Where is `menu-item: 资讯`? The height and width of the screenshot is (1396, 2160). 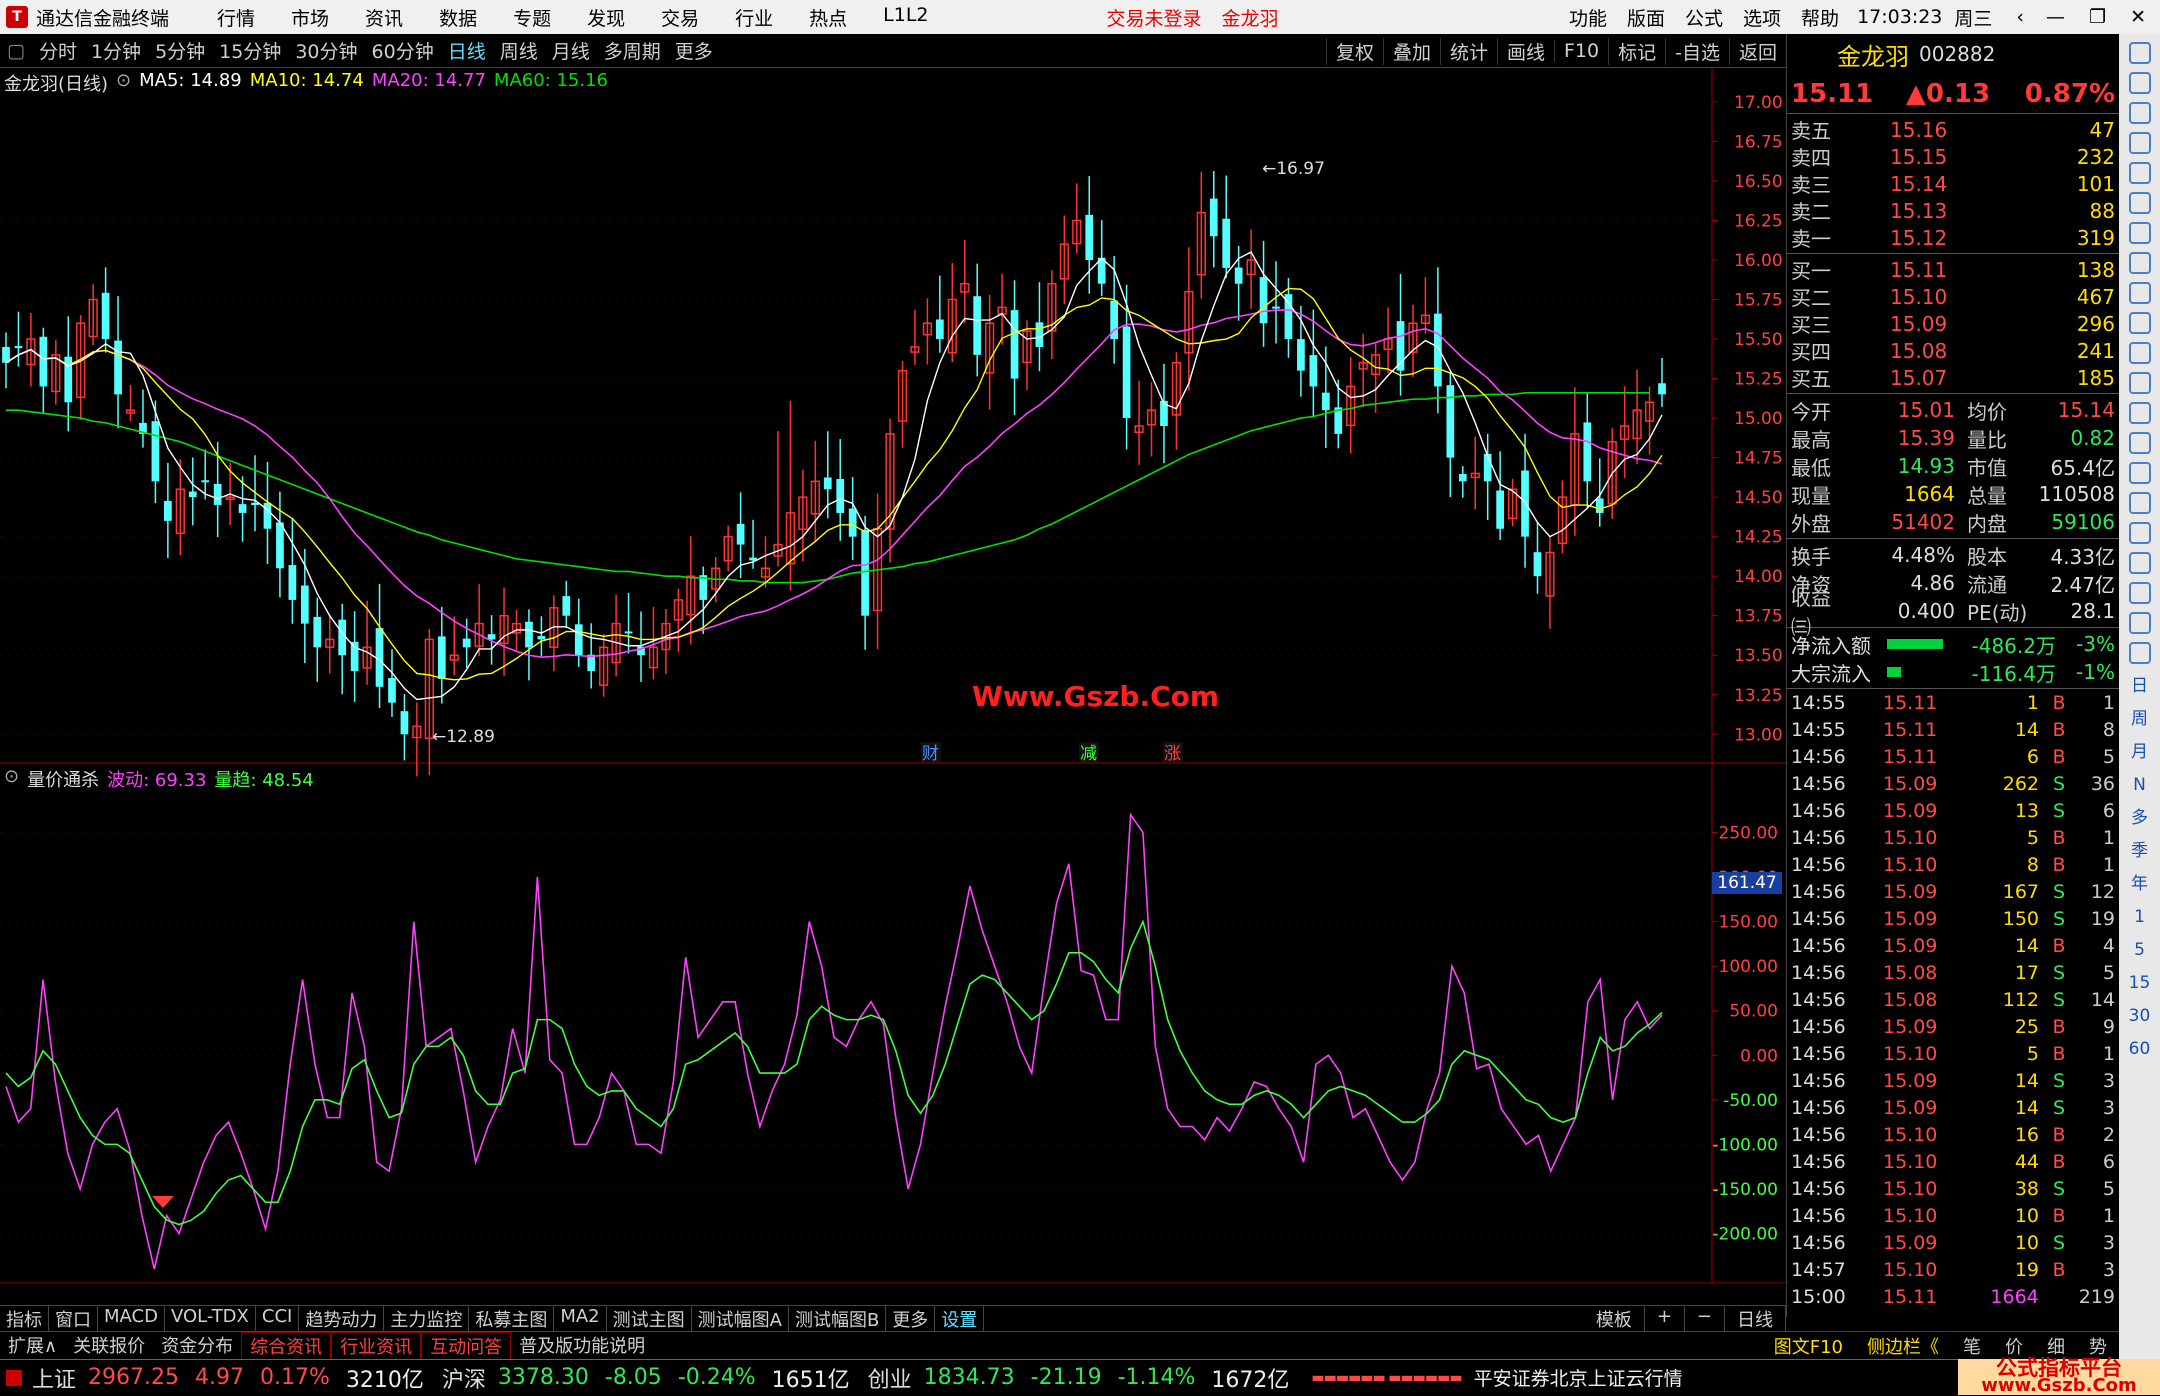
menu-item: 资讯 is located at coordinates (384, 17).